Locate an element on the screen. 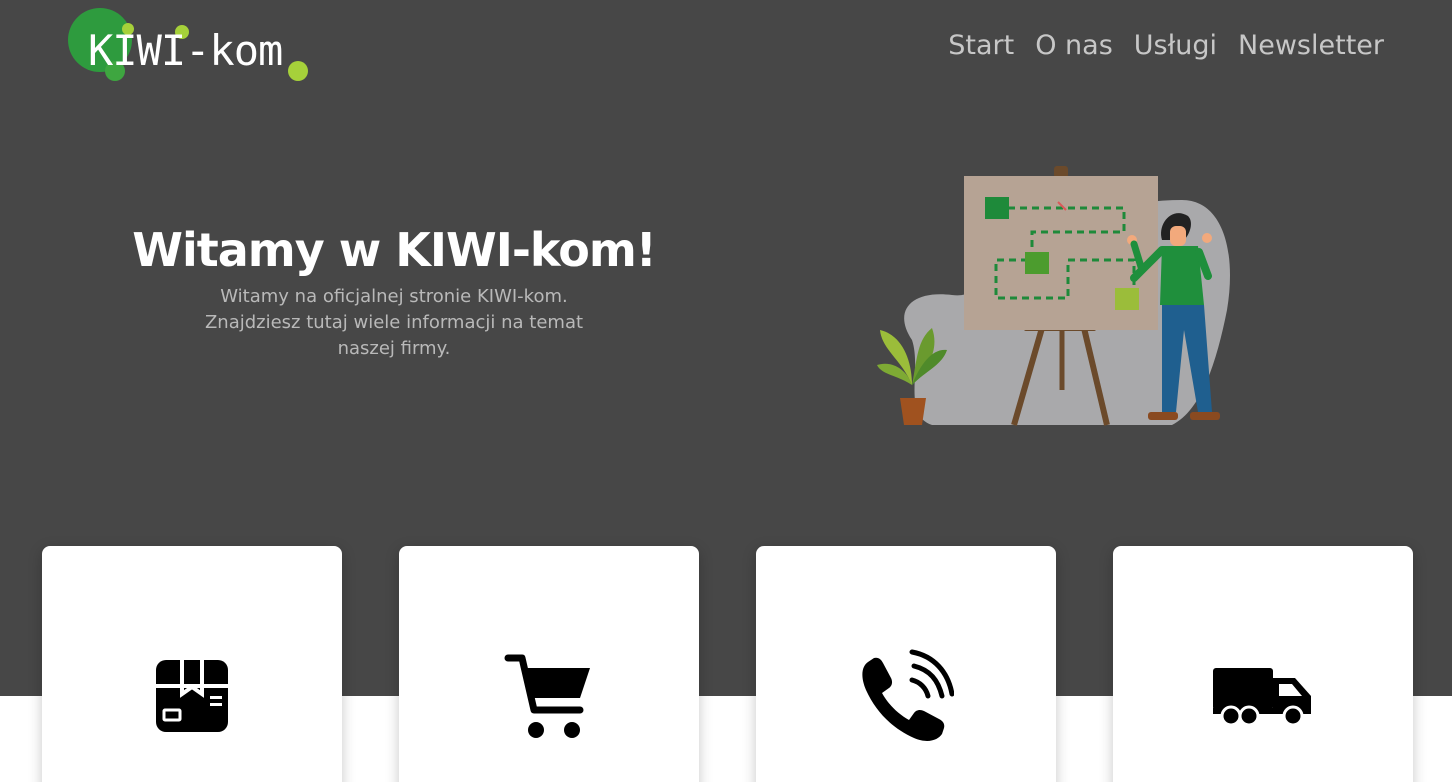 The width and height of the screenshot is (1452, 782). logo: KIWI-kom is located at coordinates (189, 45).